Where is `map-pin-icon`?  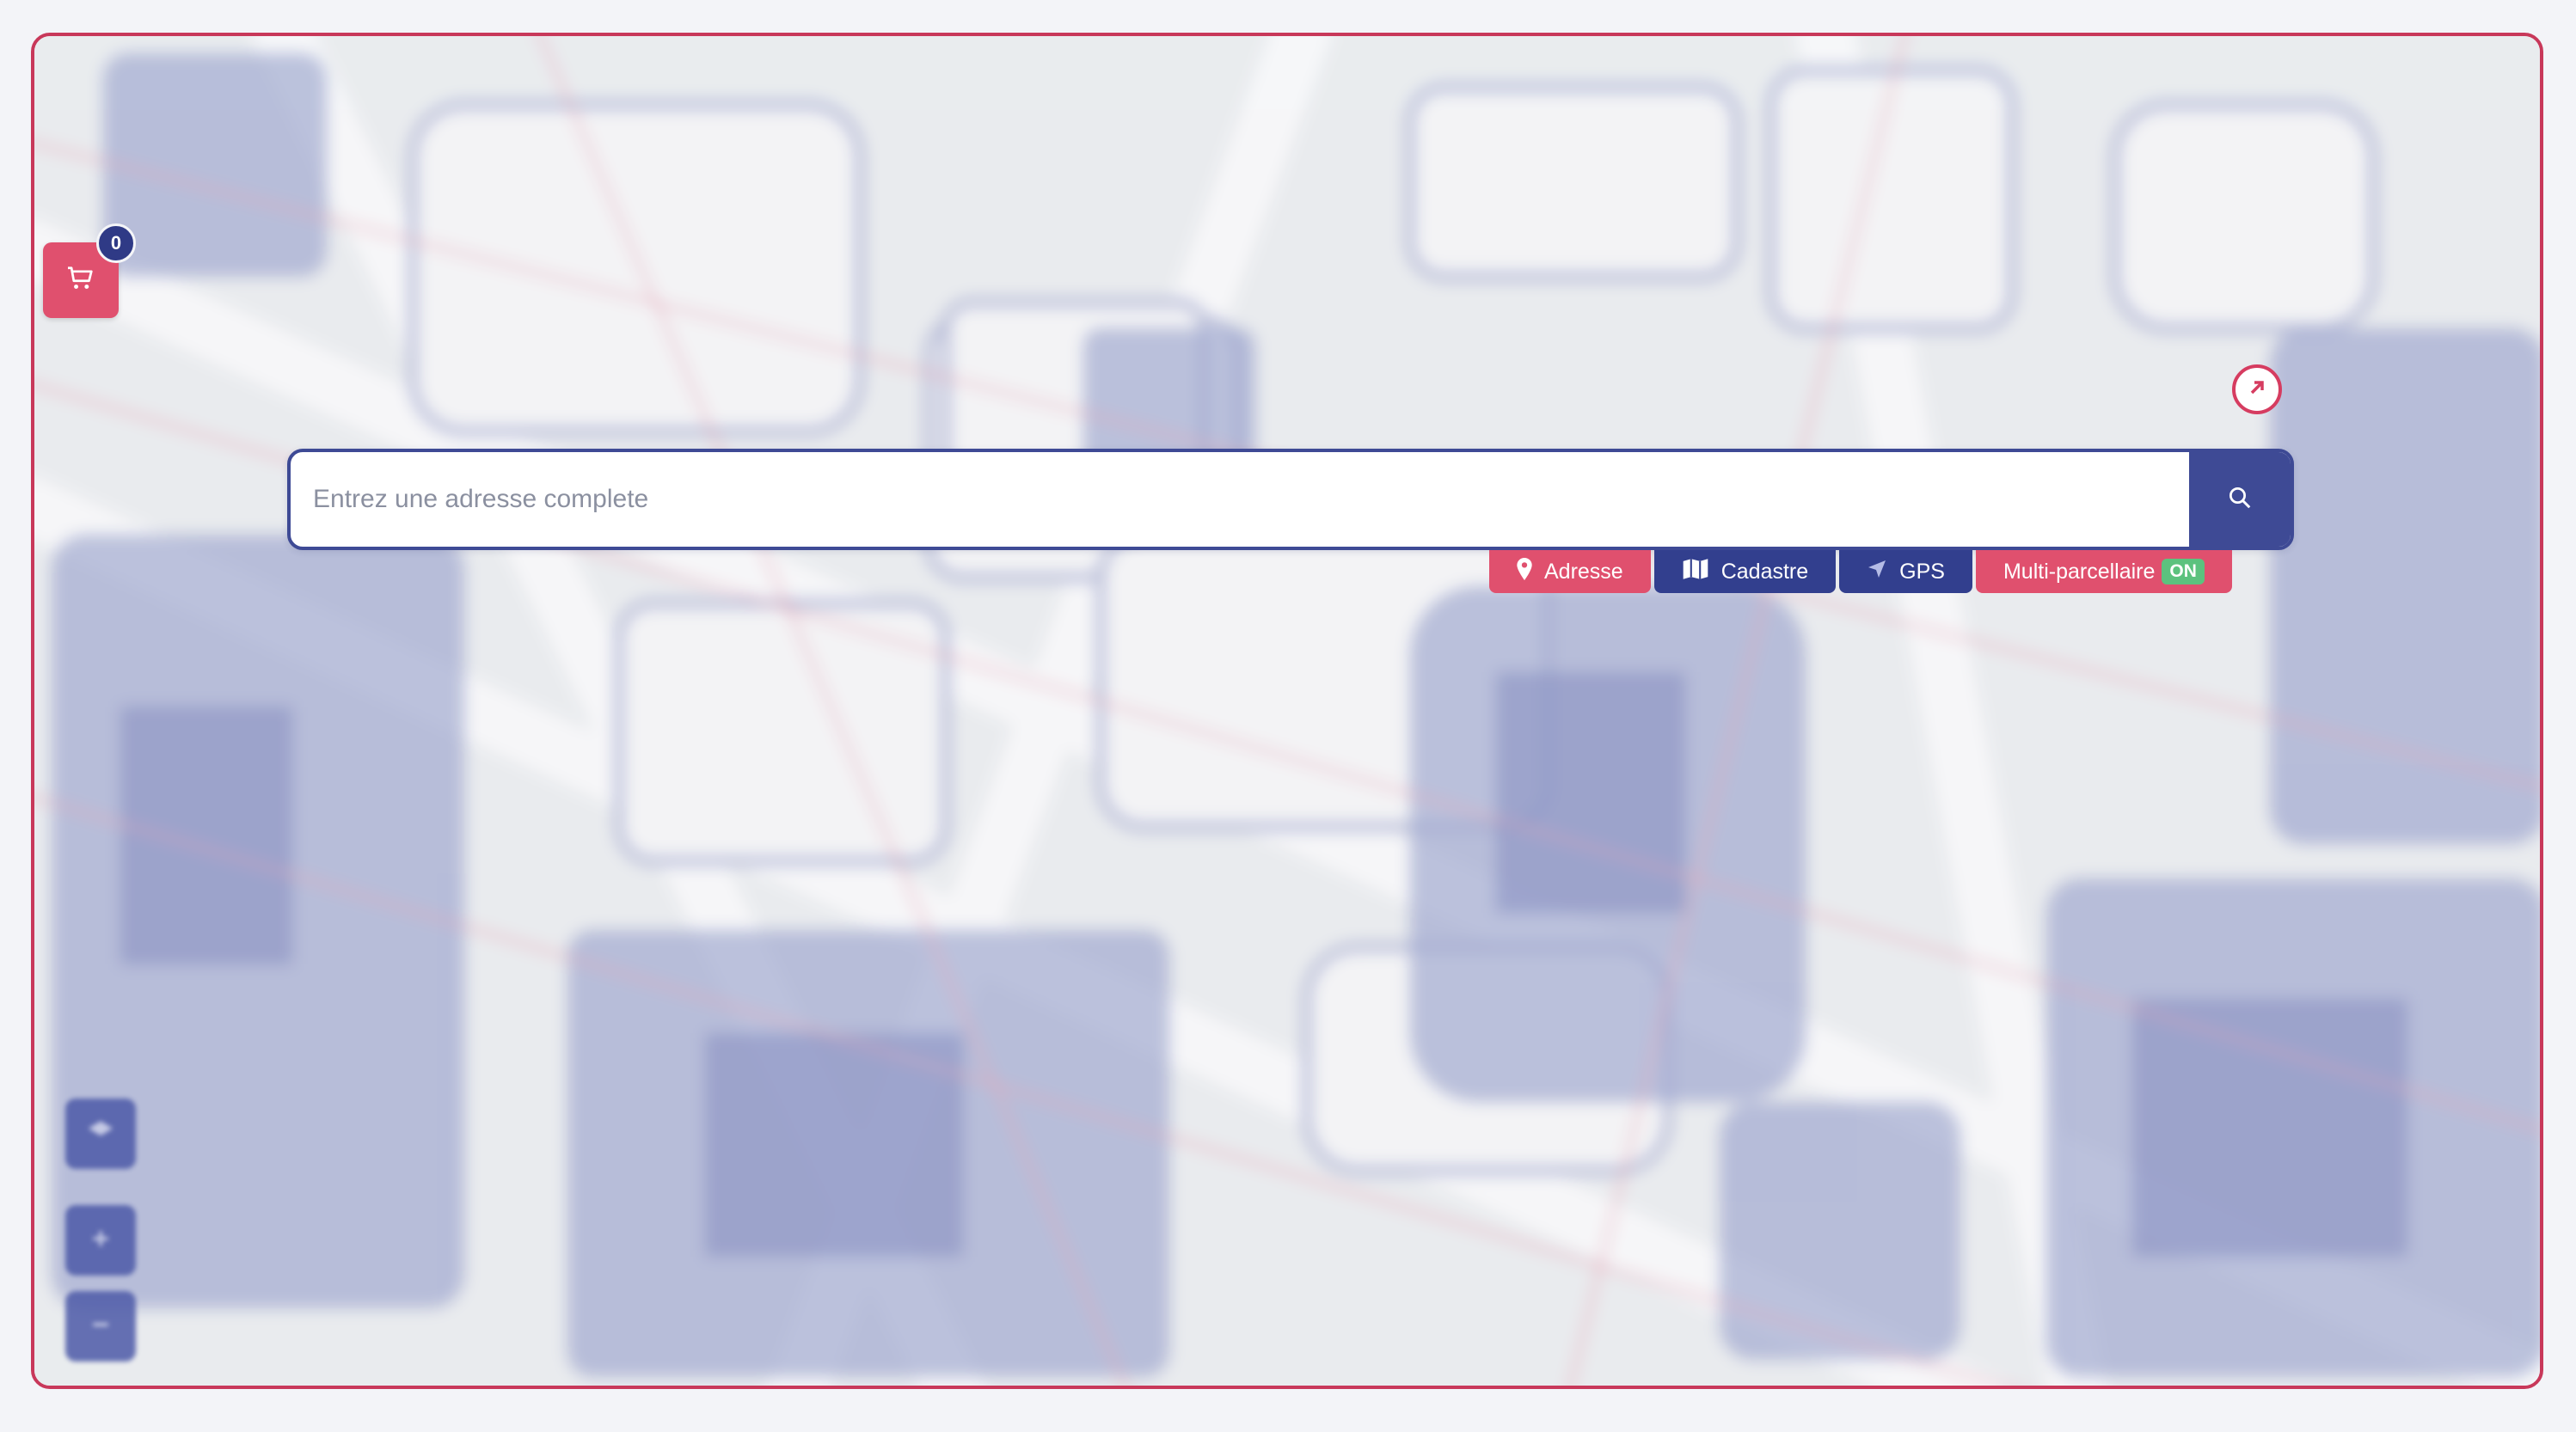 map-pin-icon is located at coordinates (1524, 571).